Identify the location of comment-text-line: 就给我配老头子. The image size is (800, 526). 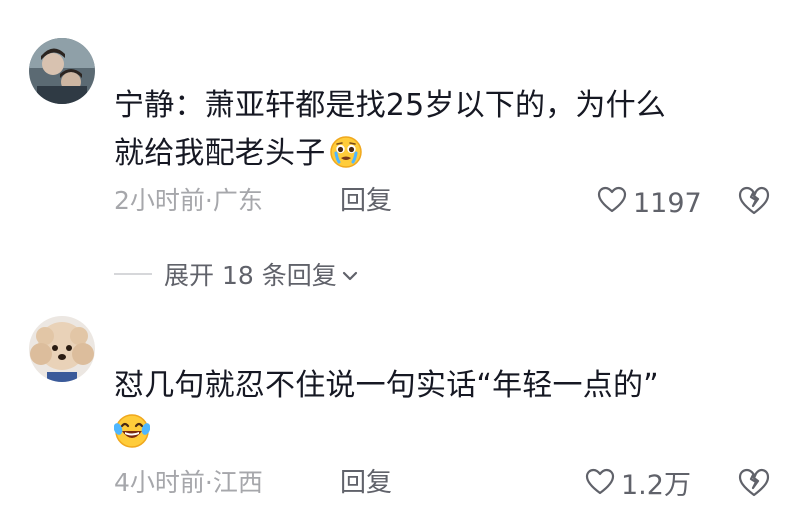
(220, 153).